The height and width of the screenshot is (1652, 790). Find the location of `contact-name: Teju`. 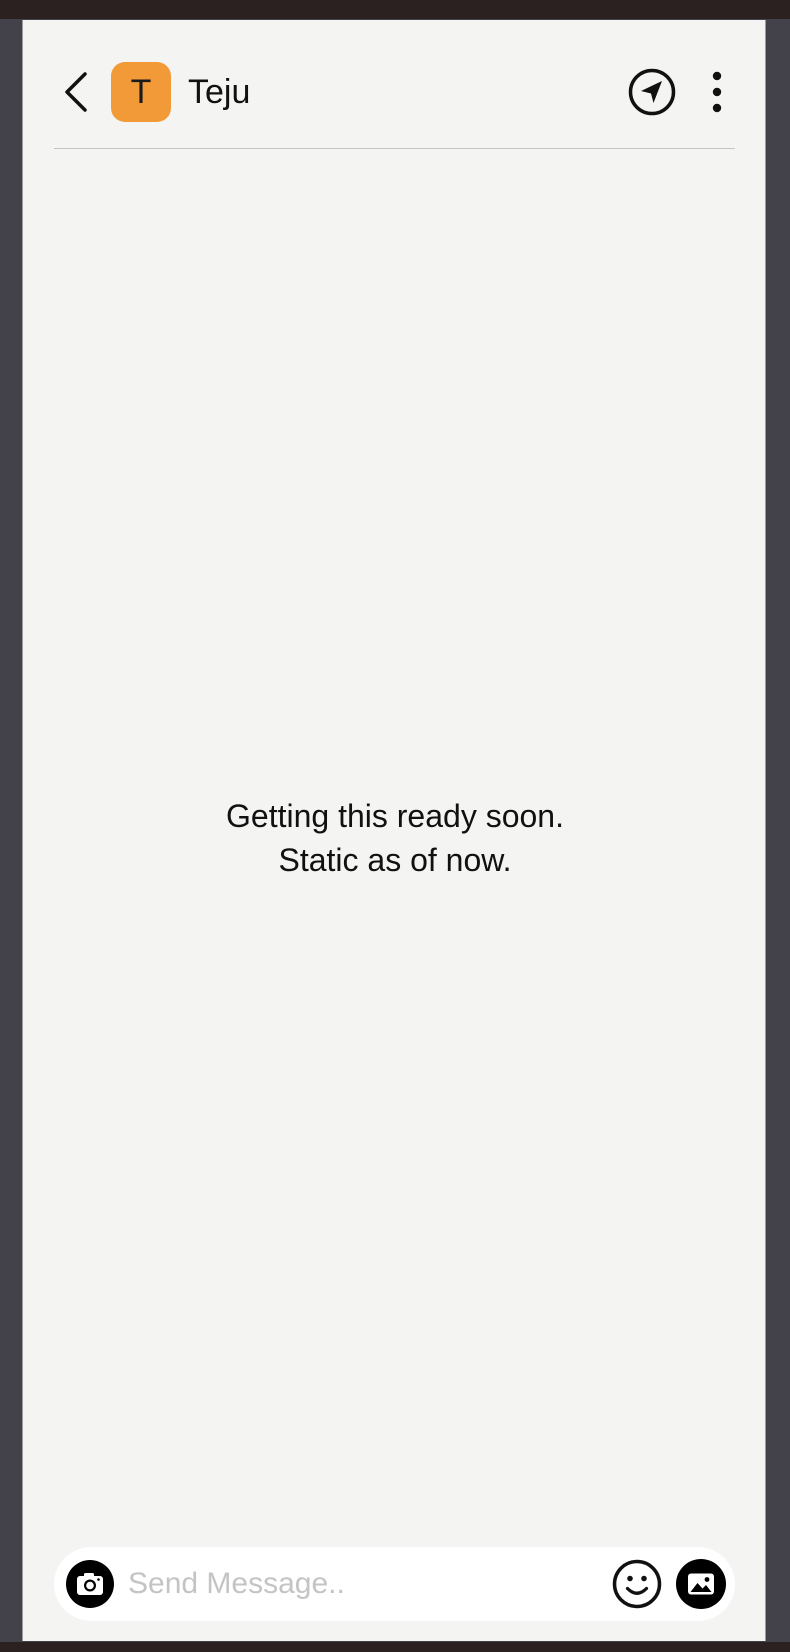

contact-name: Teju is located at coordinates (219, 92).